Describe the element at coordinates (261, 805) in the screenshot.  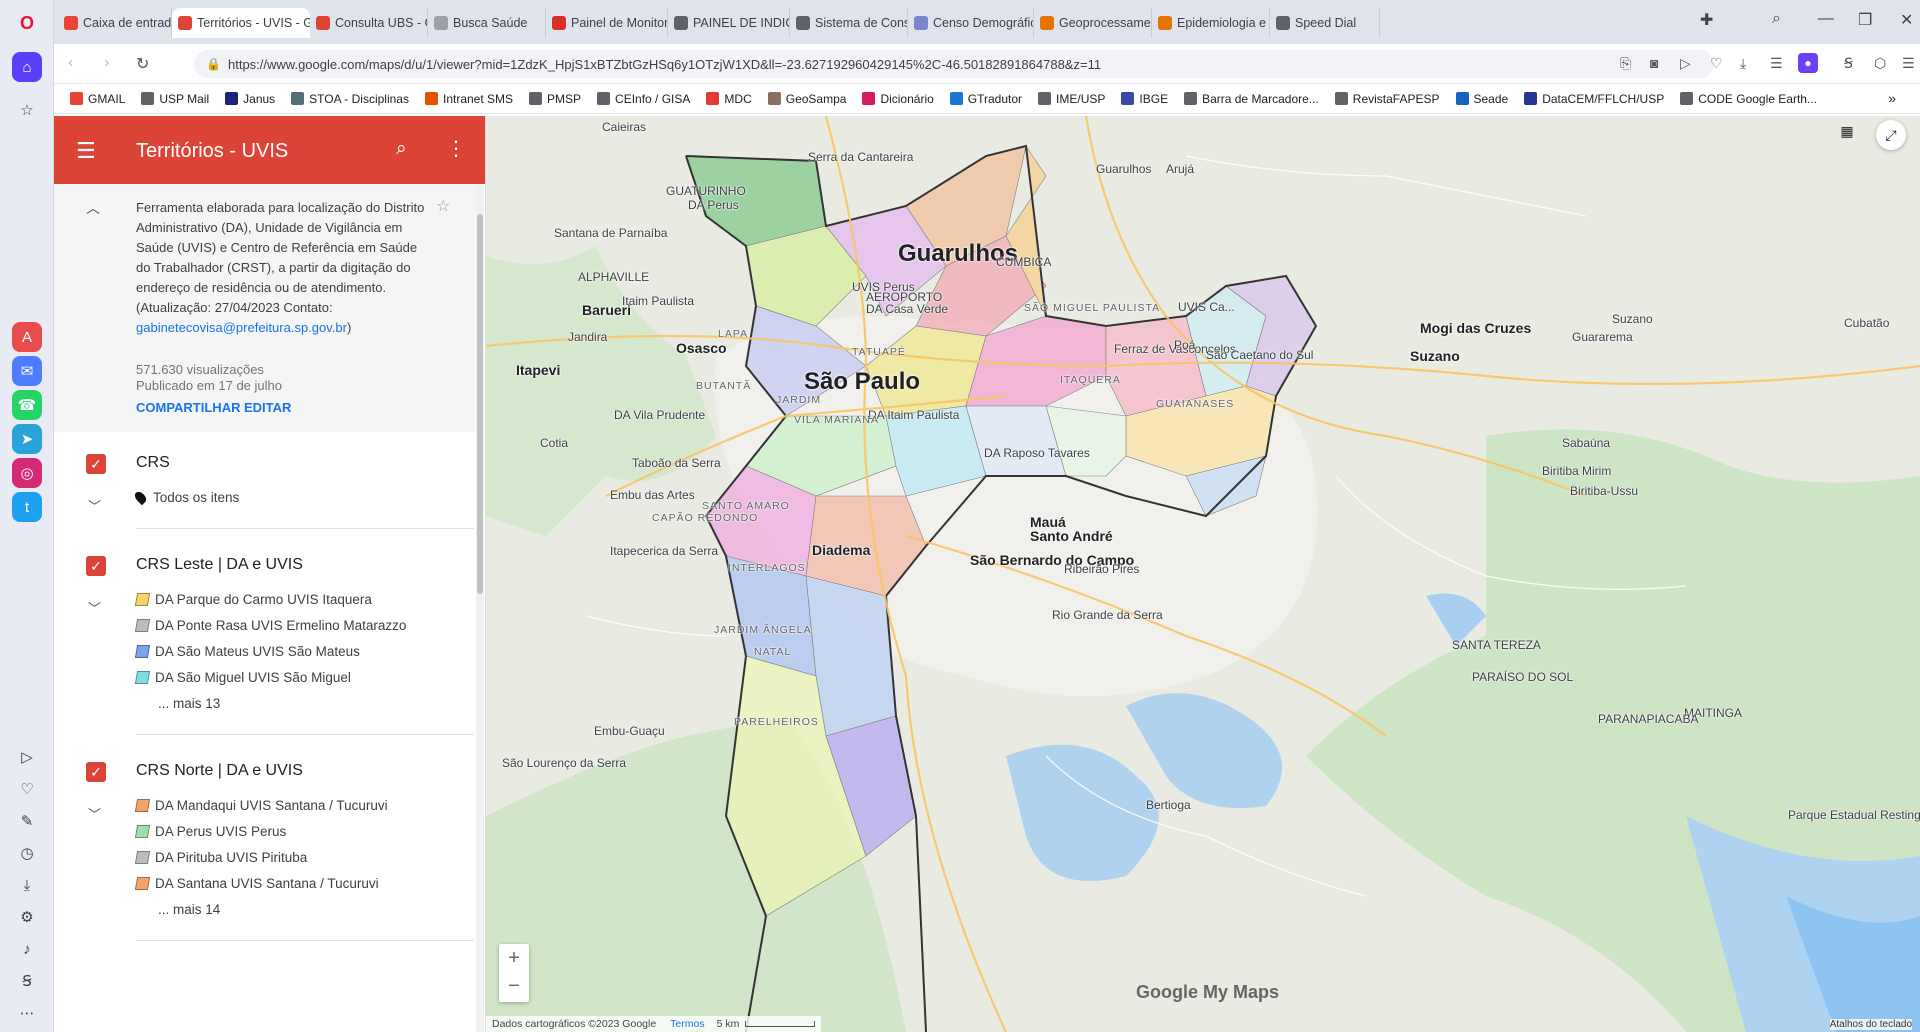
I see `layer-item: DA Mandaqui UVIS Santana / Tucuruvi` at that location.